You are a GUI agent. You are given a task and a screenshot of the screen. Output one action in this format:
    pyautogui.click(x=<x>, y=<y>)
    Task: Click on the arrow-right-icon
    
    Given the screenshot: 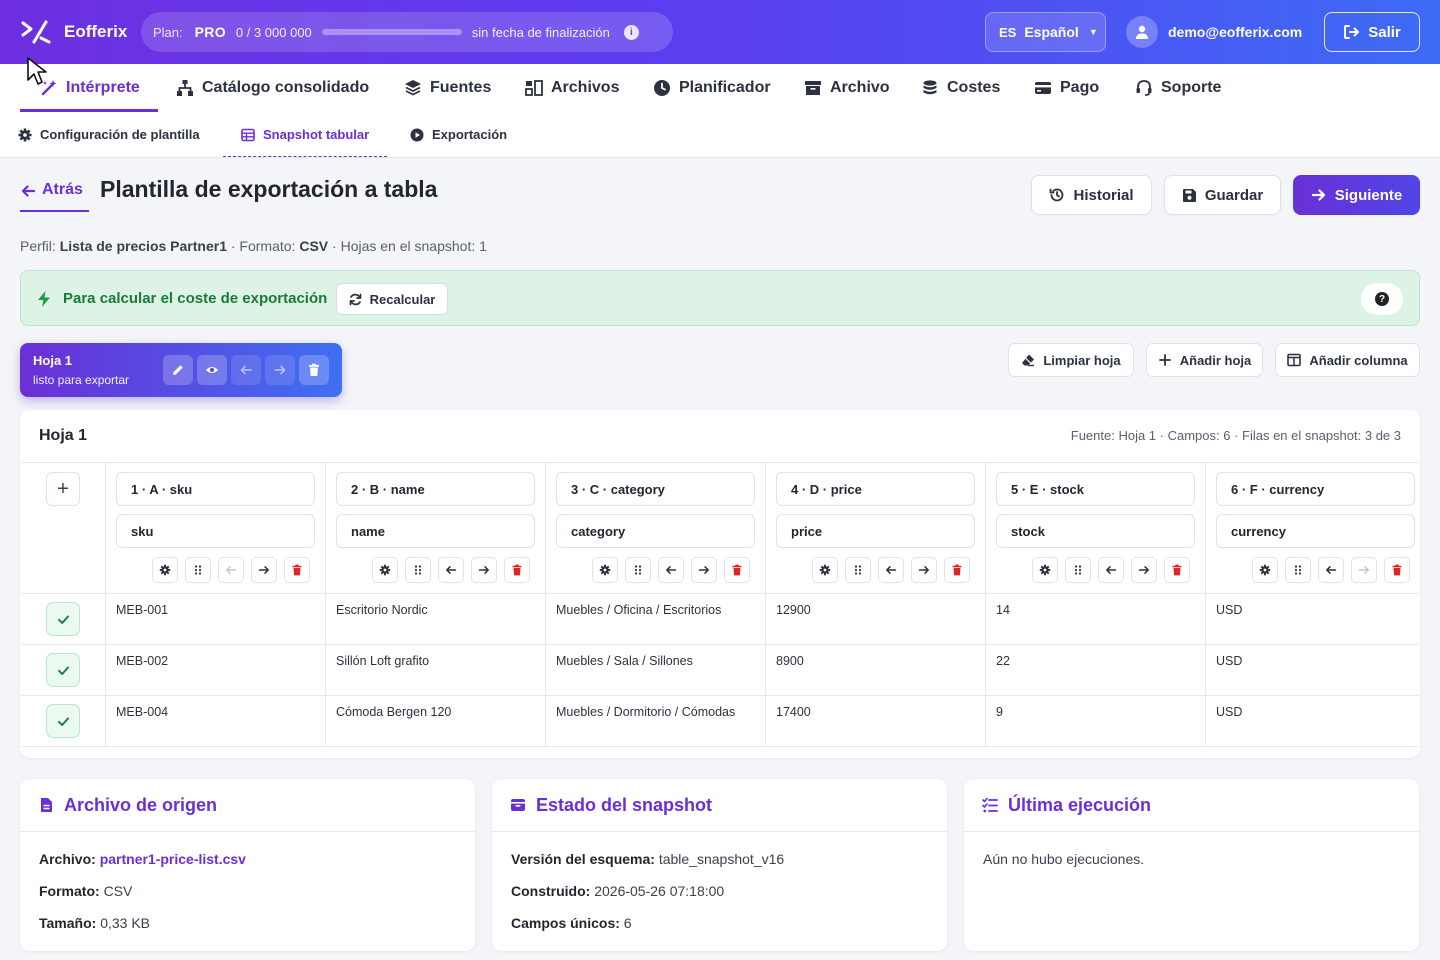 What is the action you would take?
    pyautogui.click(x=1363, y=570)
    